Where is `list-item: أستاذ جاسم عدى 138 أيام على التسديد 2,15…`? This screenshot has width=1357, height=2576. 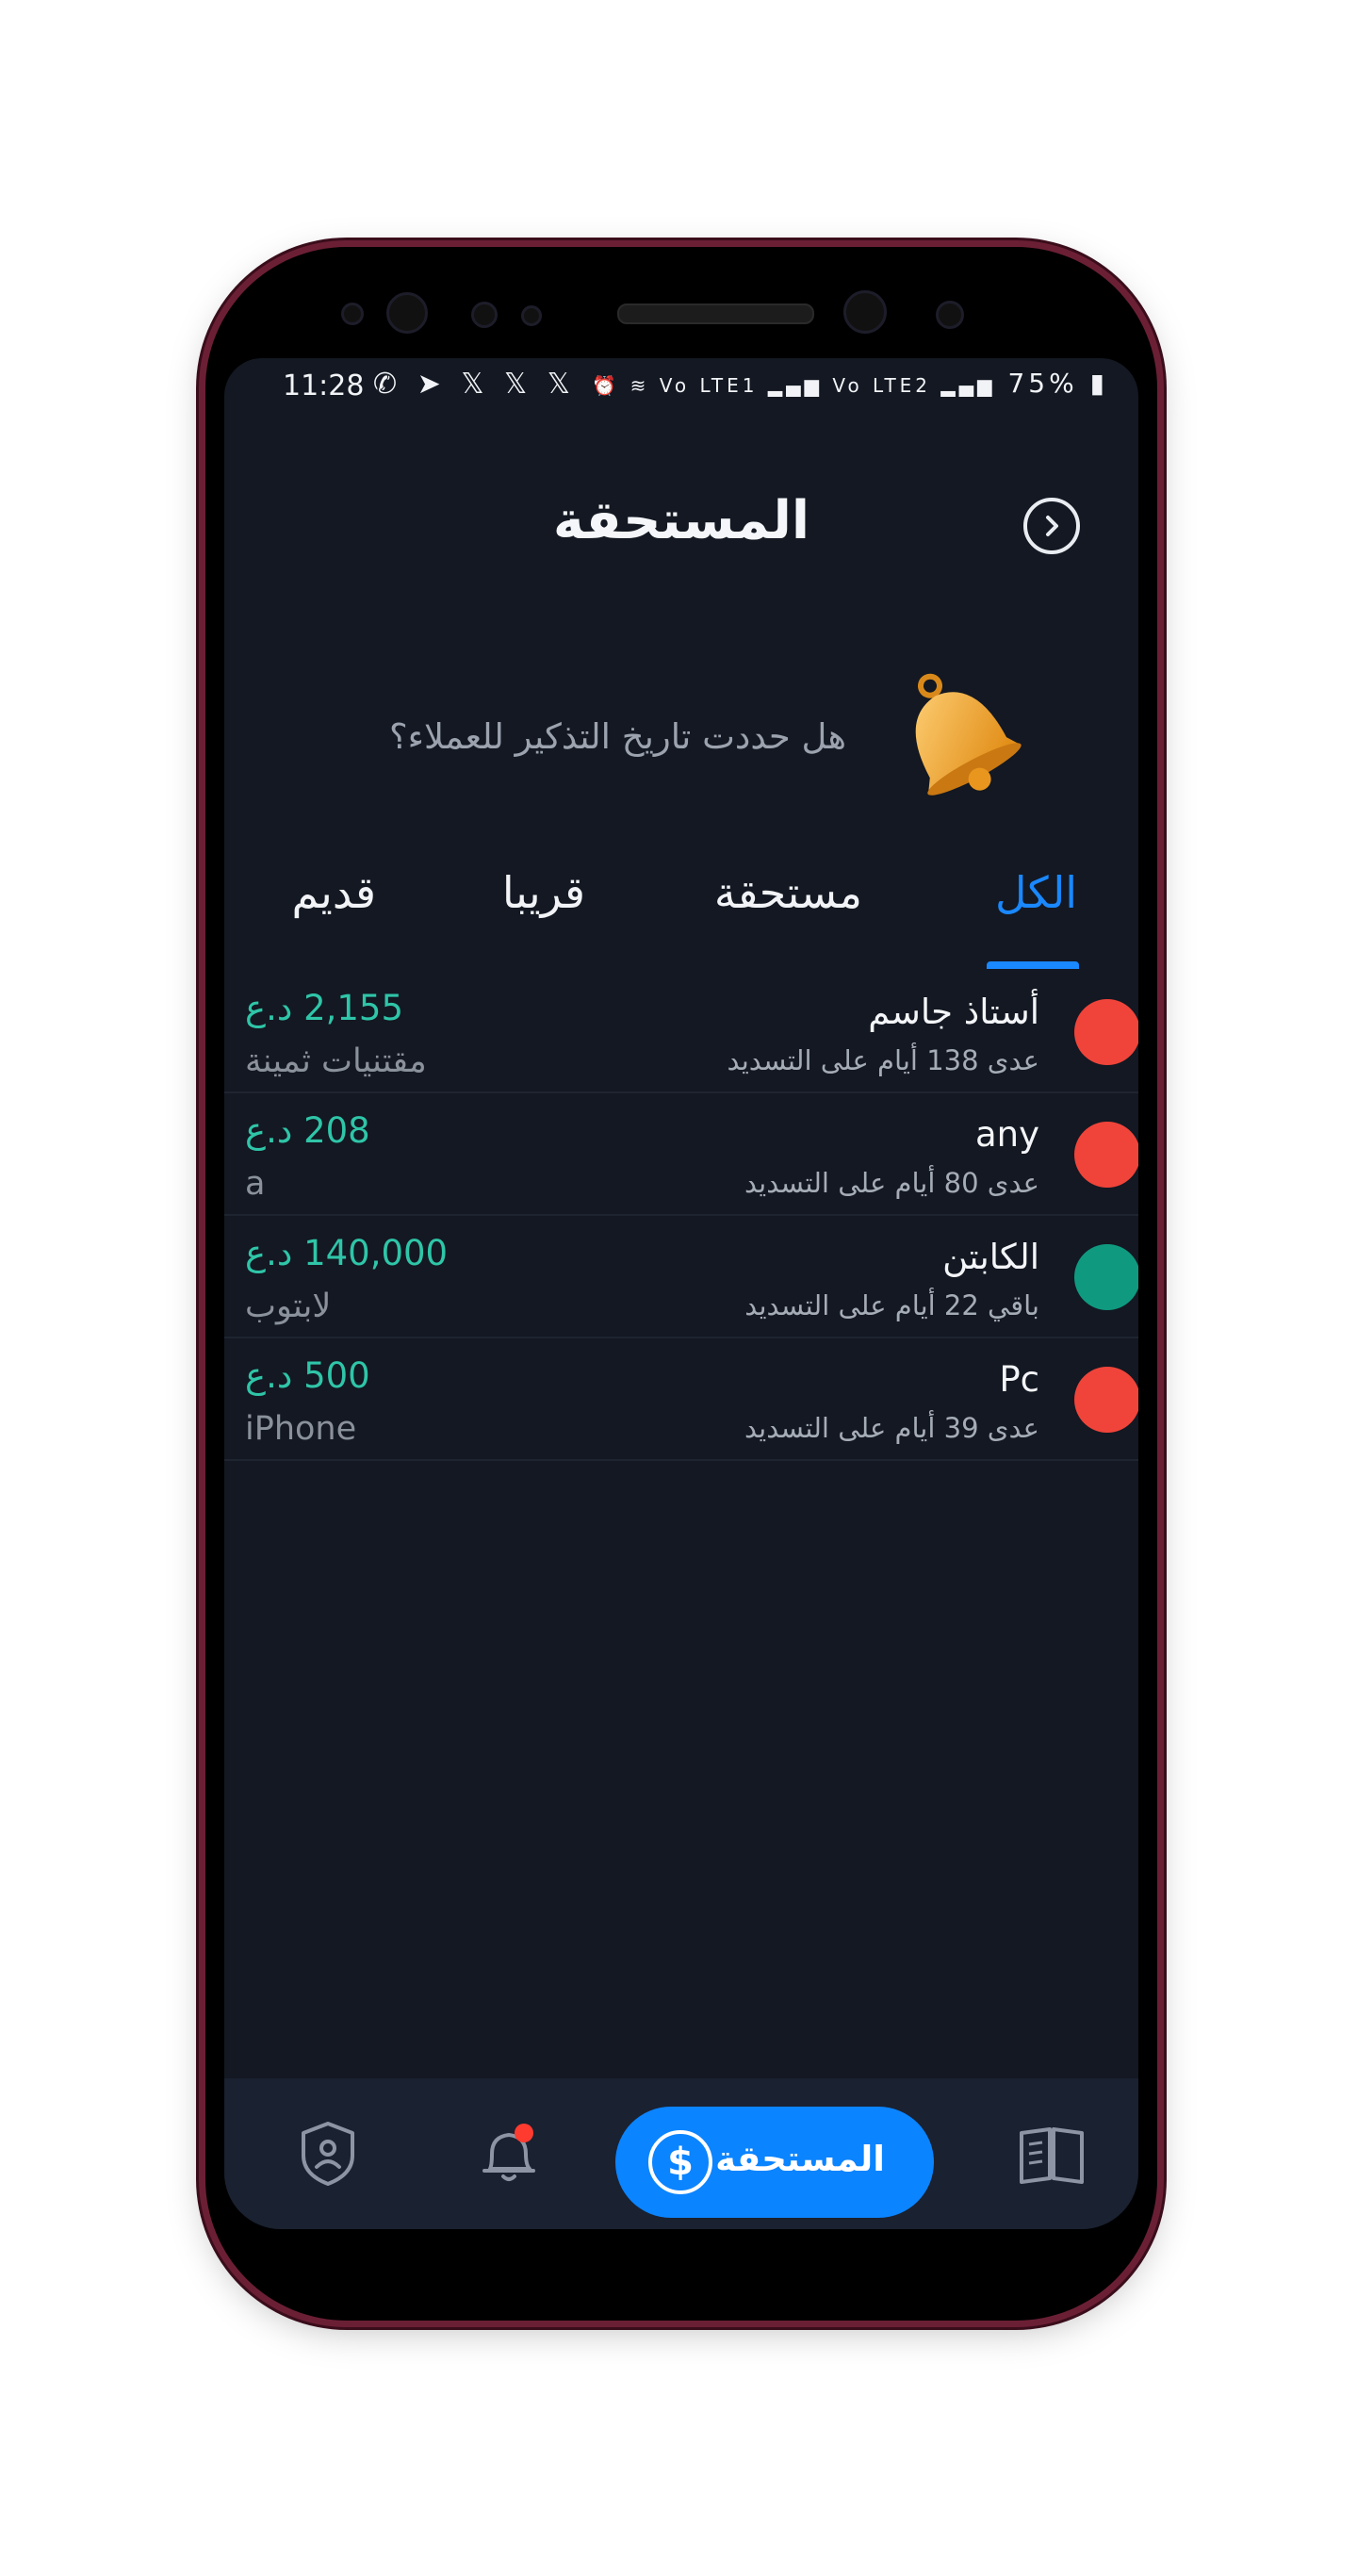 list-item: أستاذ جاسم عدى 138 أيام على التسديد 2,15… is located at coordinates (681, 1032).